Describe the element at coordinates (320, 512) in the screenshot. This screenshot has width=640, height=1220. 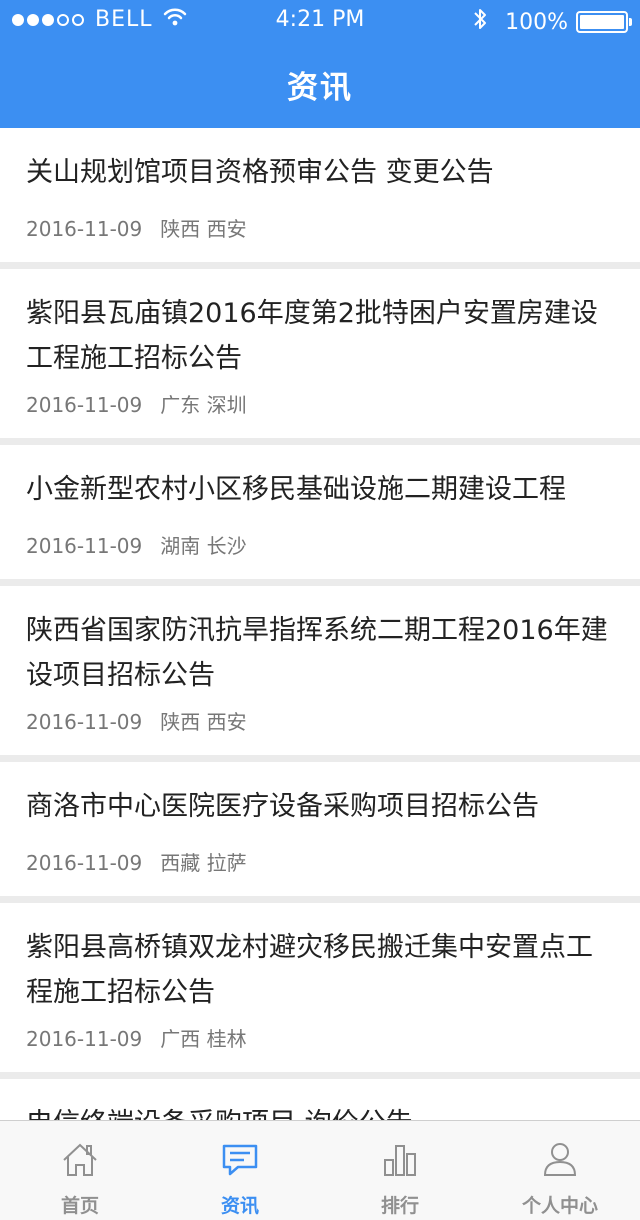
I see `list-item: 小金新型农村小区移民基础设施二期建设工程 2016-11-09 湖南 长沙` at that location.